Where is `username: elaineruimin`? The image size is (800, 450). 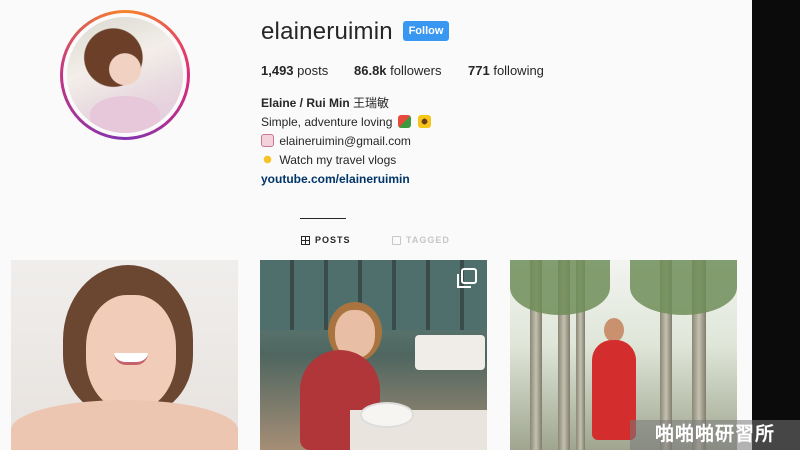
username: elaineruimin is located at coordinates (327, 31).